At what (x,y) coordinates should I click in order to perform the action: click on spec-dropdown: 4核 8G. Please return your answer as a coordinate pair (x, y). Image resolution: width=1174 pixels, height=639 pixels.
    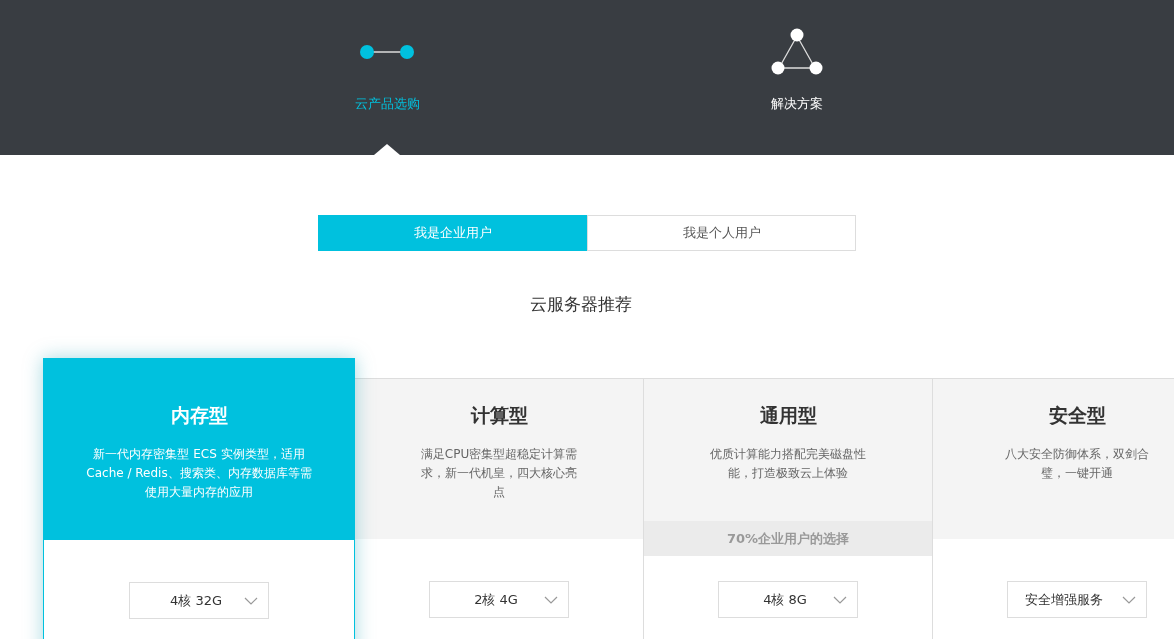
    Looking at the image, I should click on (788, 599).